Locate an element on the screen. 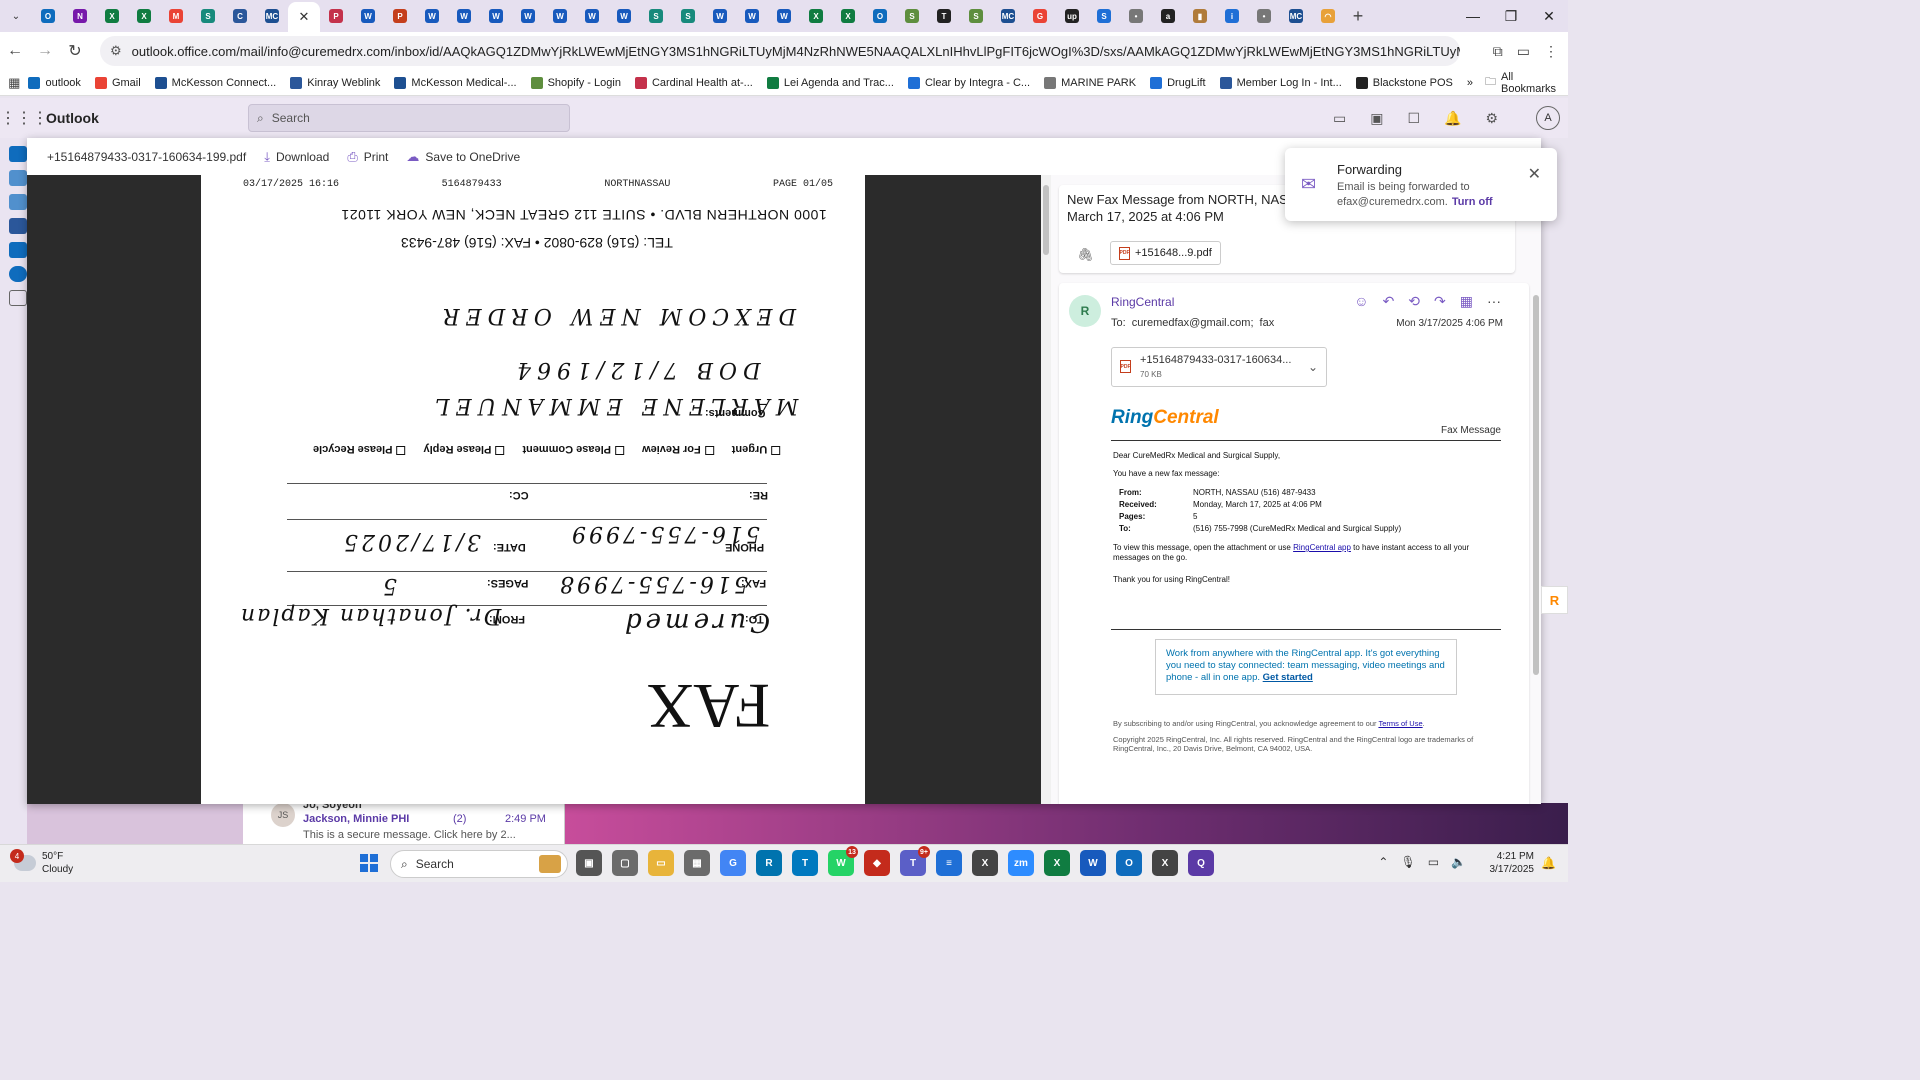 The image size is (1920, 1080). browser-tab: • is located at coordinates (1264, 16).